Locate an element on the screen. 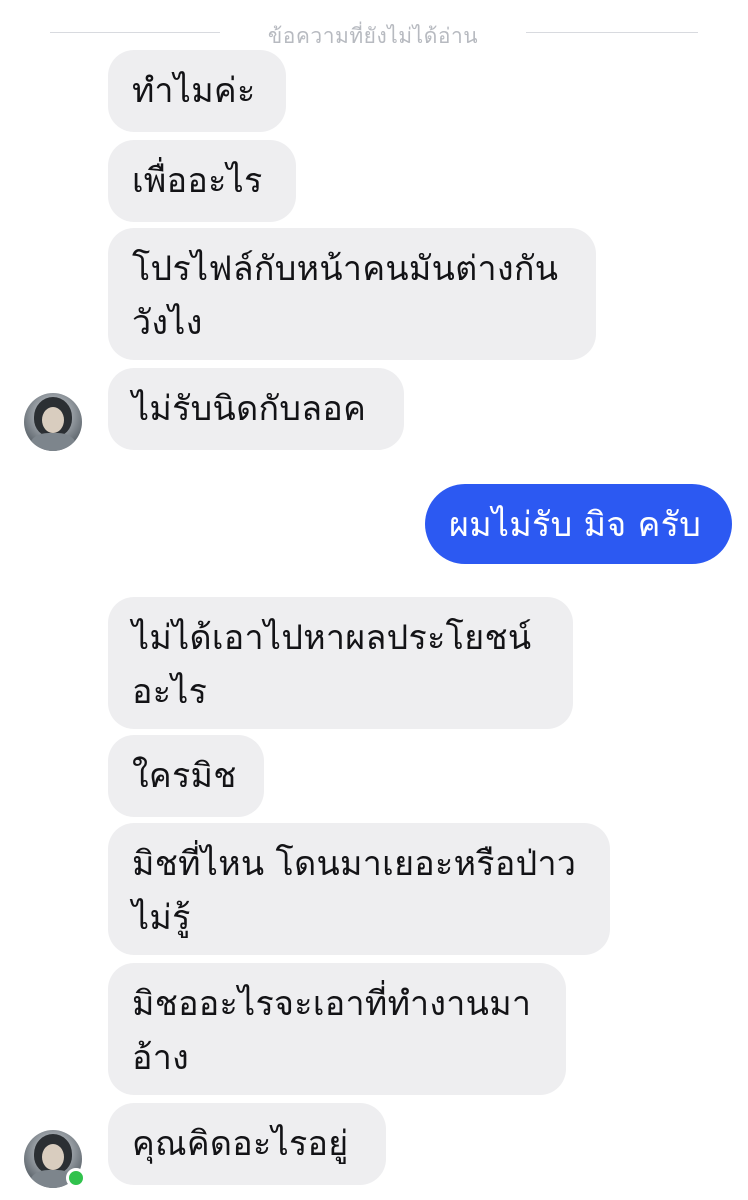 The image size is (748, 1200). message-bubble-incoming: มิชออะไรจะเอาที่ทำงานมา อ้าง is located at coordinates (337, 1029).